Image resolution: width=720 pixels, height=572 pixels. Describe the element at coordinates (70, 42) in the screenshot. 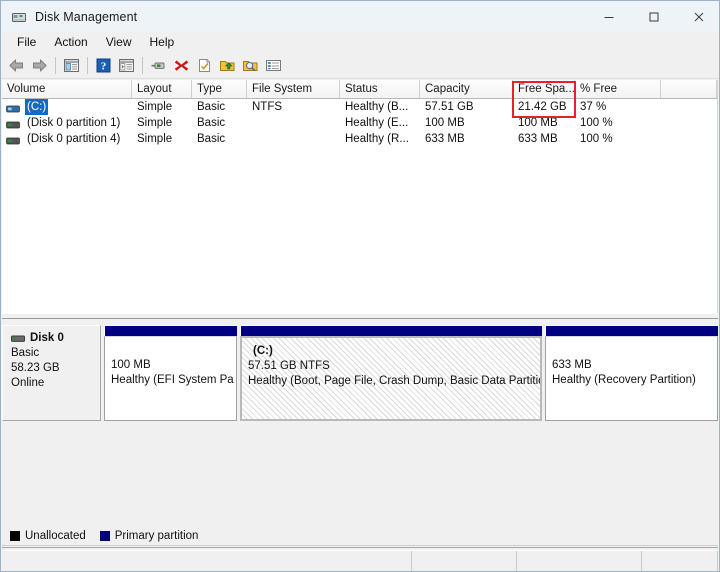

I see `menu-action: Action` at that location.